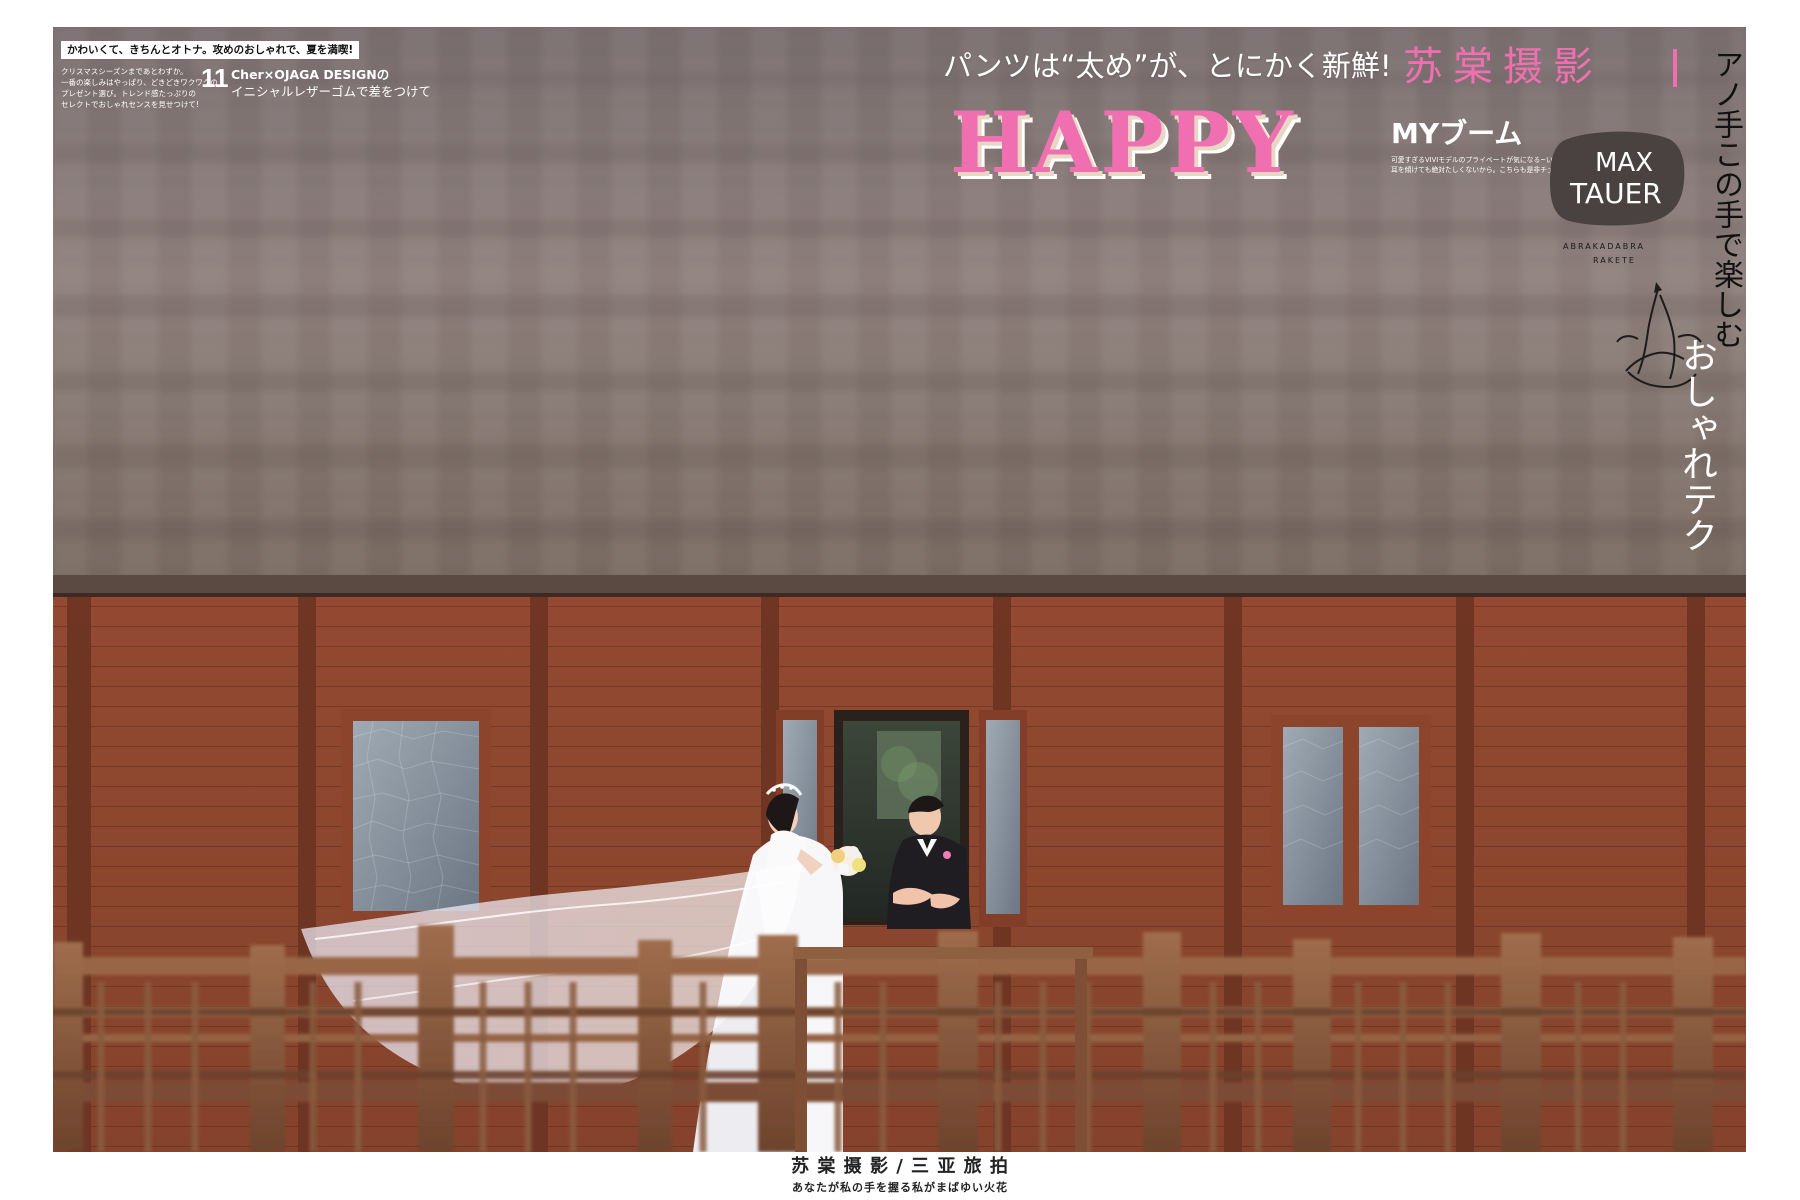  I want to click on vertical-copy: アノ手この手で楽しむ おしゃれテク, so click(1711, 327).